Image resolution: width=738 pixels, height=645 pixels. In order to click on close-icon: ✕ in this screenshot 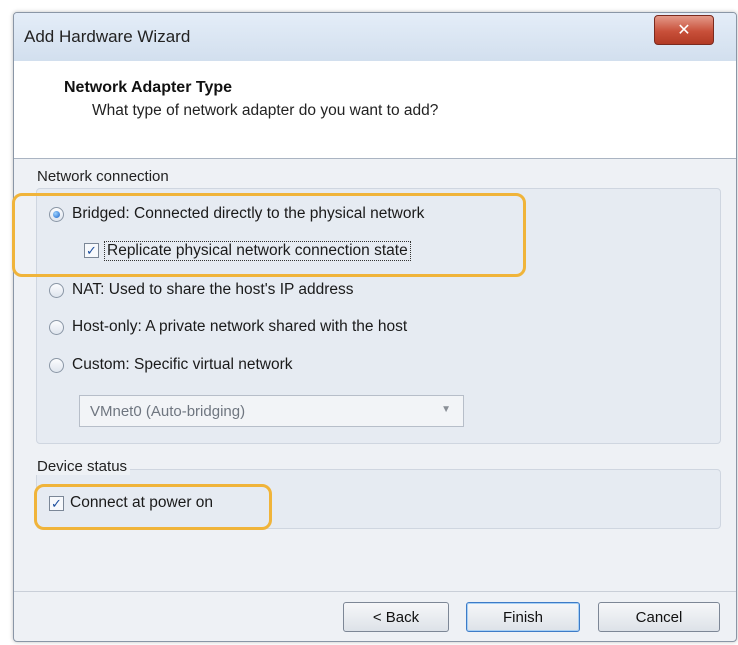, I will do `click(684, 30)`.